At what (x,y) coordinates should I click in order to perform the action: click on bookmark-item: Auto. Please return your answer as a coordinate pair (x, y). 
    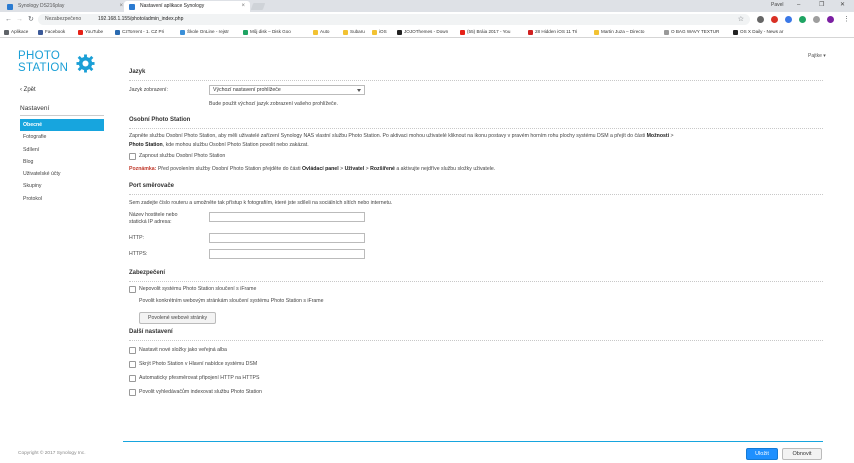
    Looking at the image, I should click on (321, 32).